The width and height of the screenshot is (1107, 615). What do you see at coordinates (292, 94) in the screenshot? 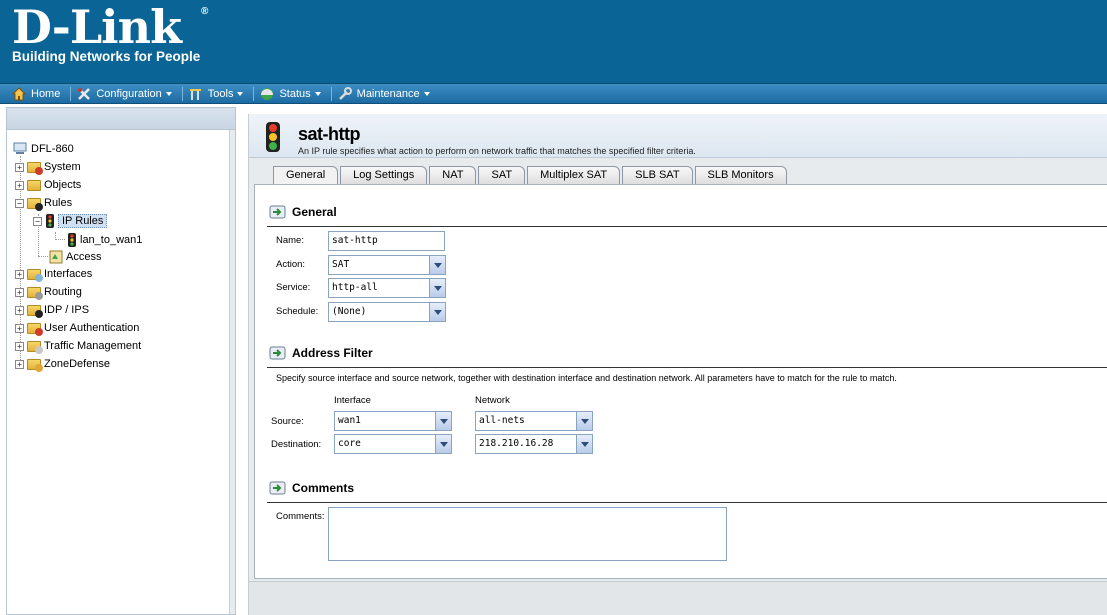
I see `nav-status: Status` at bounding box center [292, 94].